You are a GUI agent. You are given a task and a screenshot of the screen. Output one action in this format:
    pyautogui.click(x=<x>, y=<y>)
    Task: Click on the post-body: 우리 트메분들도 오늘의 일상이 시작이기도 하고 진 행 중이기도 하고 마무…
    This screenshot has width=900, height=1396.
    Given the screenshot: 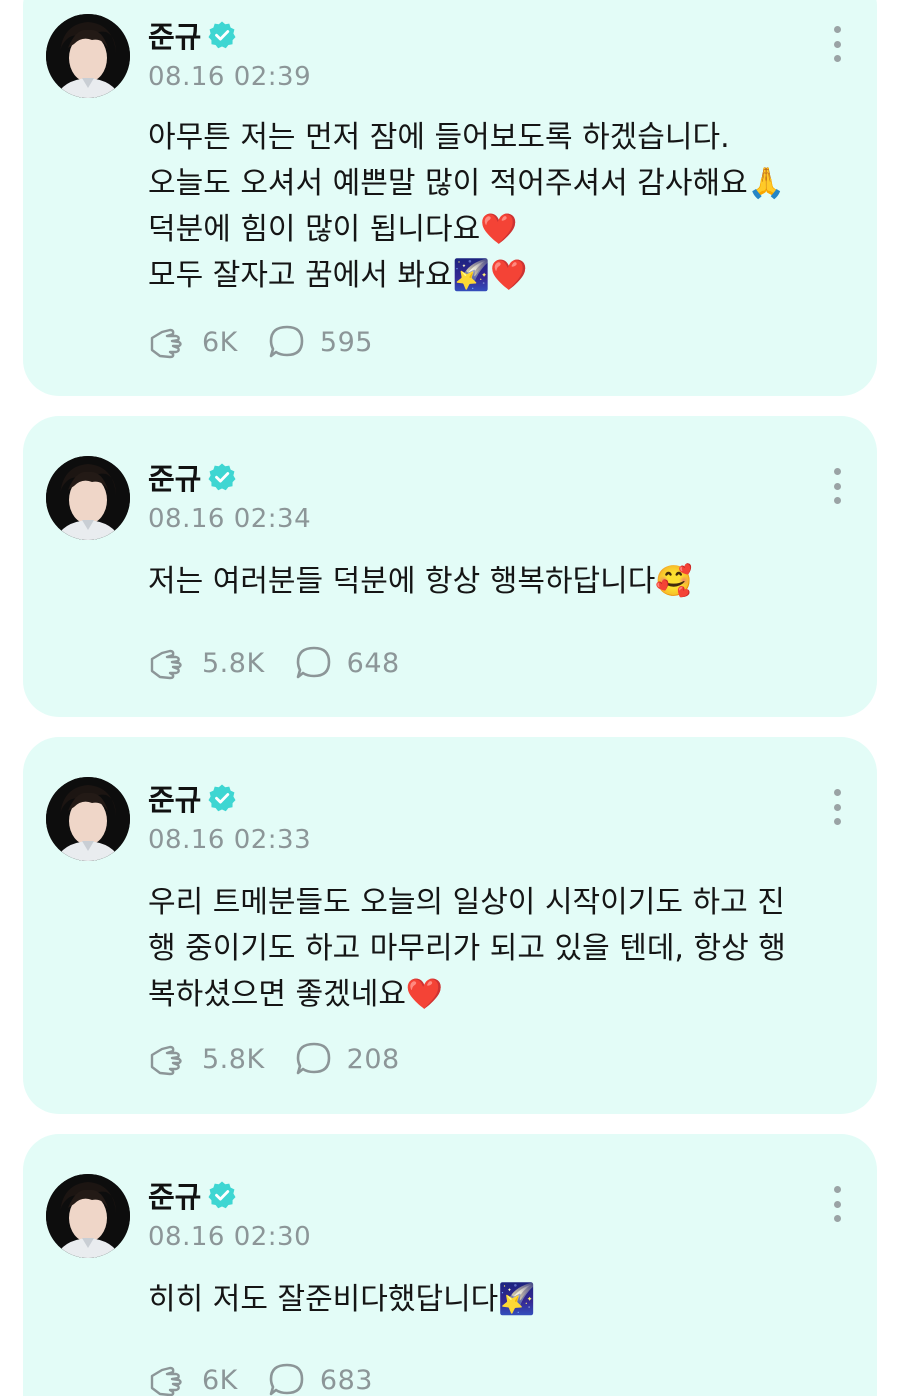 What is the action you would take?
    pyautogui.click(x=497, y=949)
    